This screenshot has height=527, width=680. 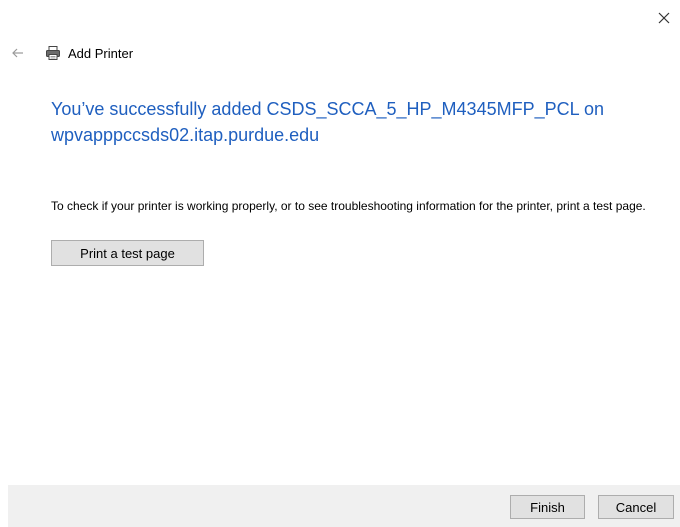 I want to click on back-button, so click(x=18, y=53).